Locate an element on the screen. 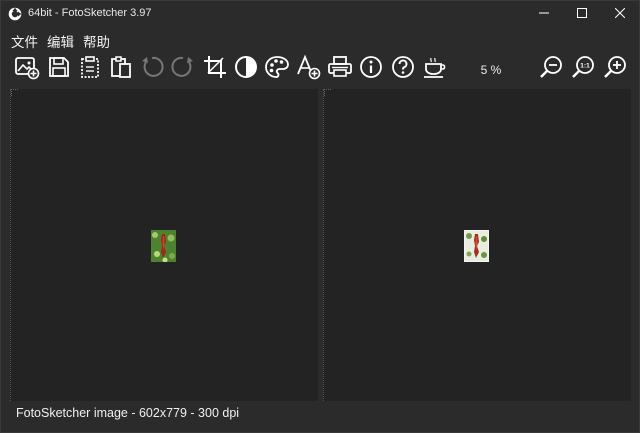 Image resolution: width=640 pixels, height=433 pixels. coffee-button is located at coordinates (435, 69).